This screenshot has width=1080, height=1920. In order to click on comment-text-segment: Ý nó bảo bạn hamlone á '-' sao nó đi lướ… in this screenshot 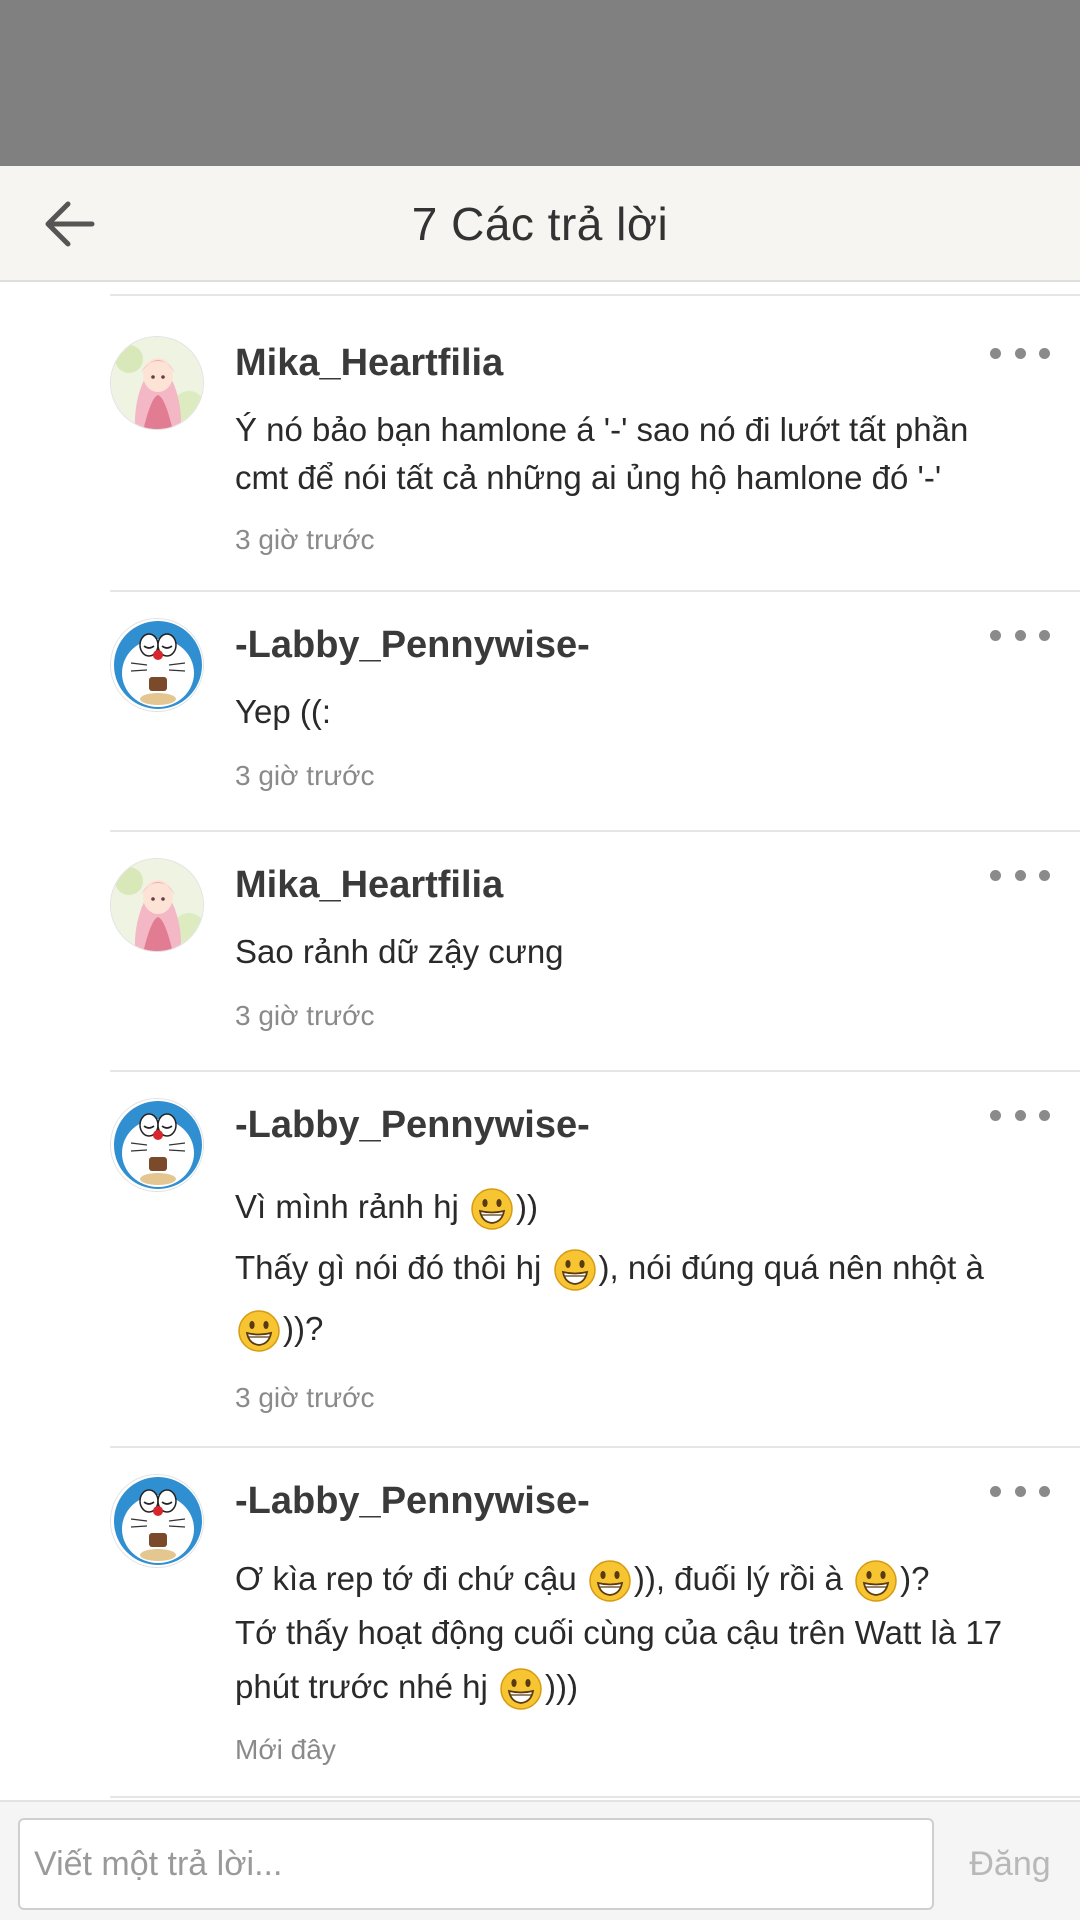, I will do `click(602, 429)`.